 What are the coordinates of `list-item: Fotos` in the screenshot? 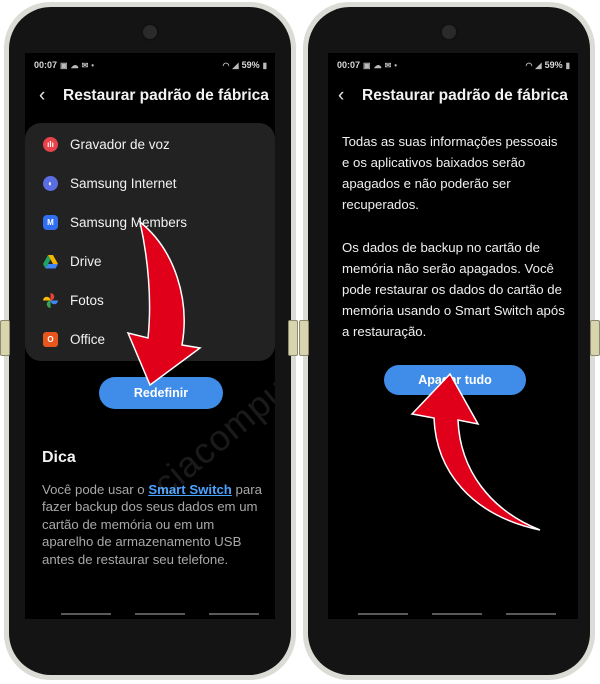 It's located at (150, 300).